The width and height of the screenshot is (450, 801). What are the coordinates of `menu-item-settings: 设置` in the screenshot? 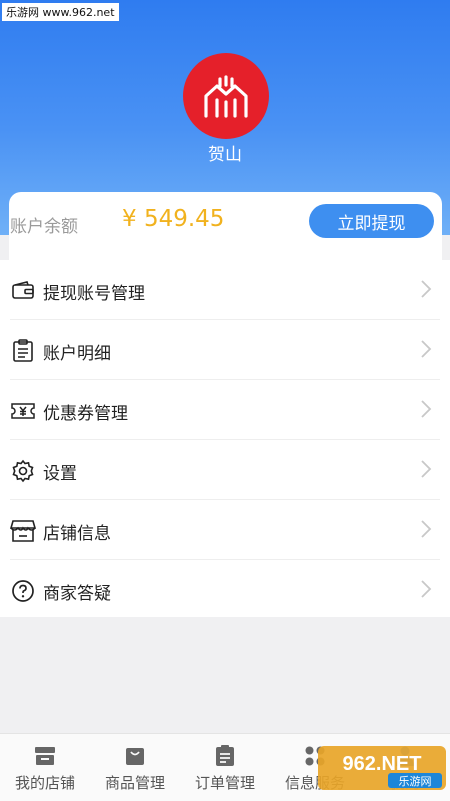 It's located at (225, 470).